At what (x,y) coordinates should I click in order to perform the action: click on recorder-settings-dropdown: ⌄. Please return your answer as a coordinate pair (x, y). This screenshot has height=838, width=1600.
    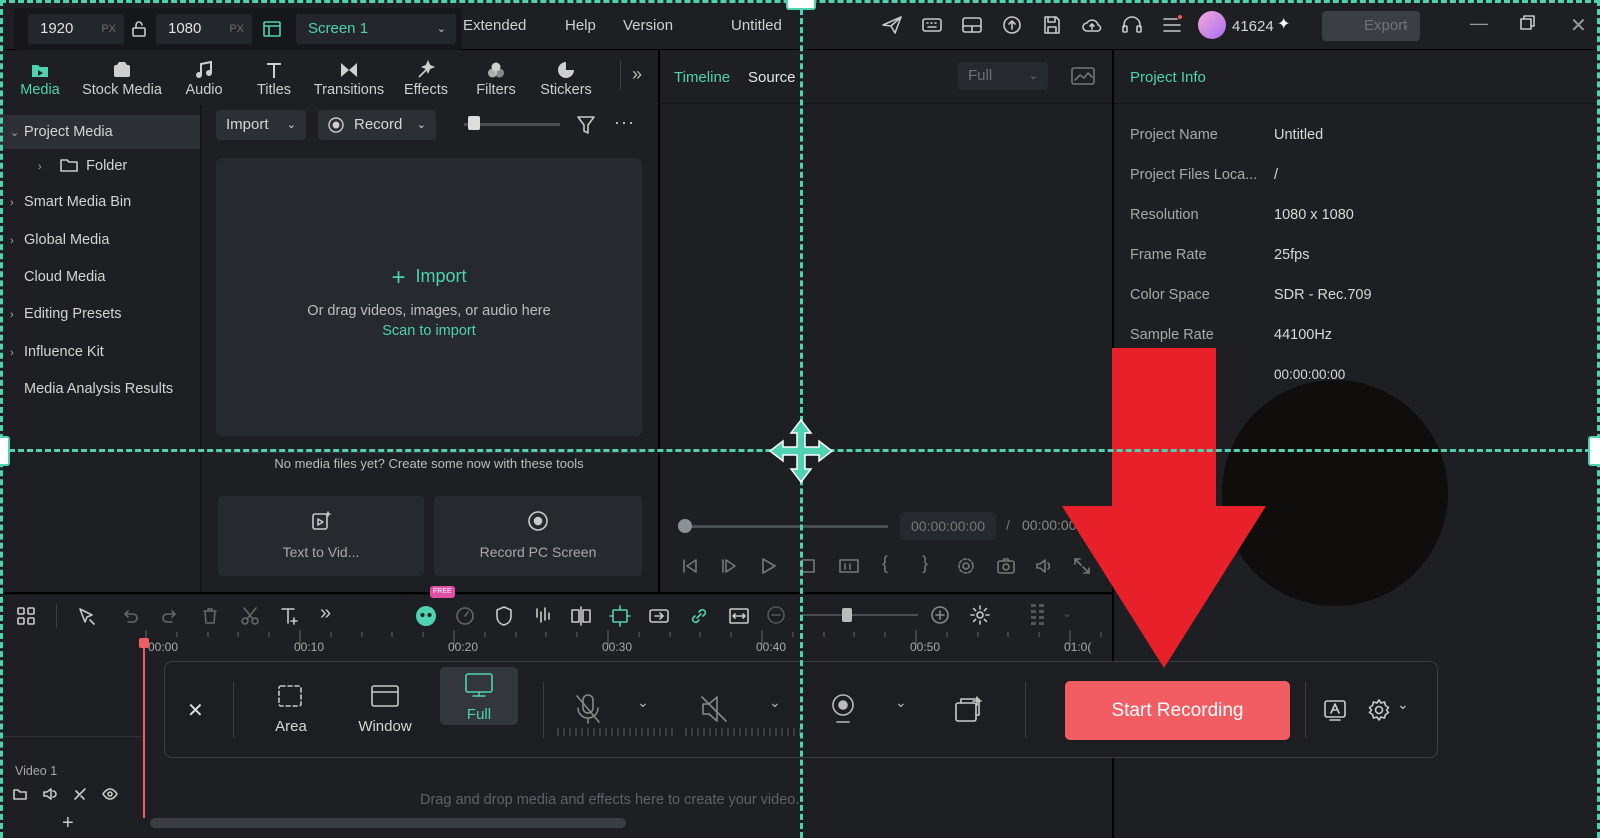
    Looking at the image, I should click on (1403, 704).